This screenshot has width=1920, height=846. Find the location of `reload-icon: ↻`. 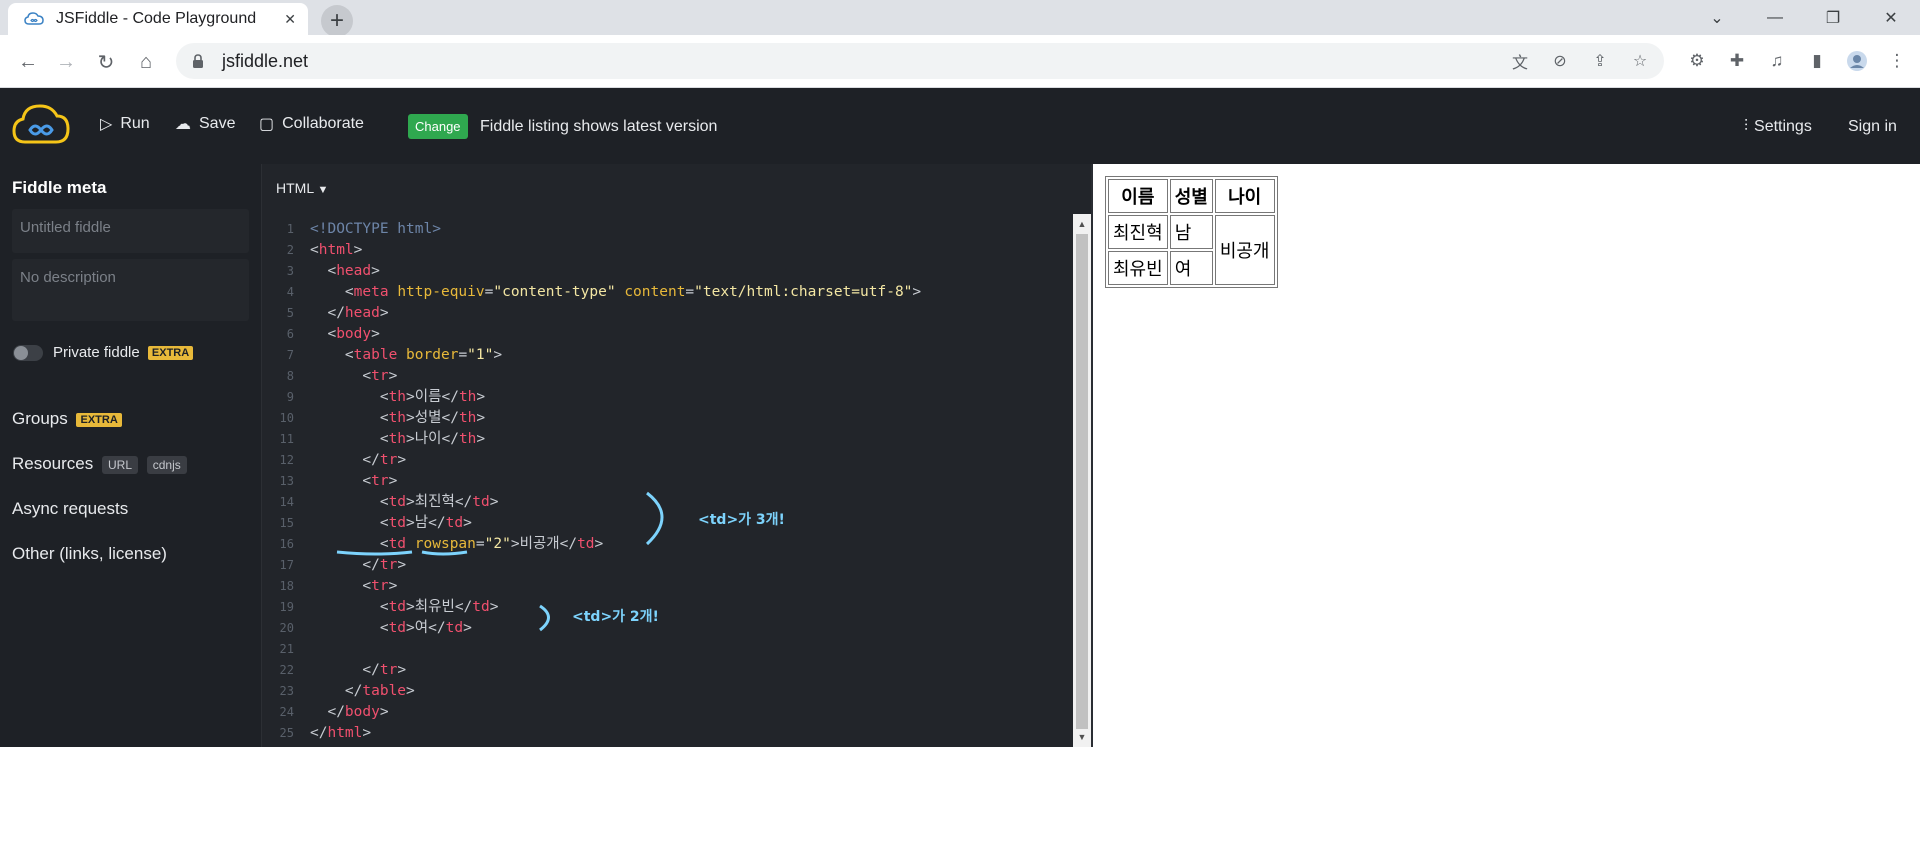

reload-icon: ↻ is located at coordinates (106, 62).